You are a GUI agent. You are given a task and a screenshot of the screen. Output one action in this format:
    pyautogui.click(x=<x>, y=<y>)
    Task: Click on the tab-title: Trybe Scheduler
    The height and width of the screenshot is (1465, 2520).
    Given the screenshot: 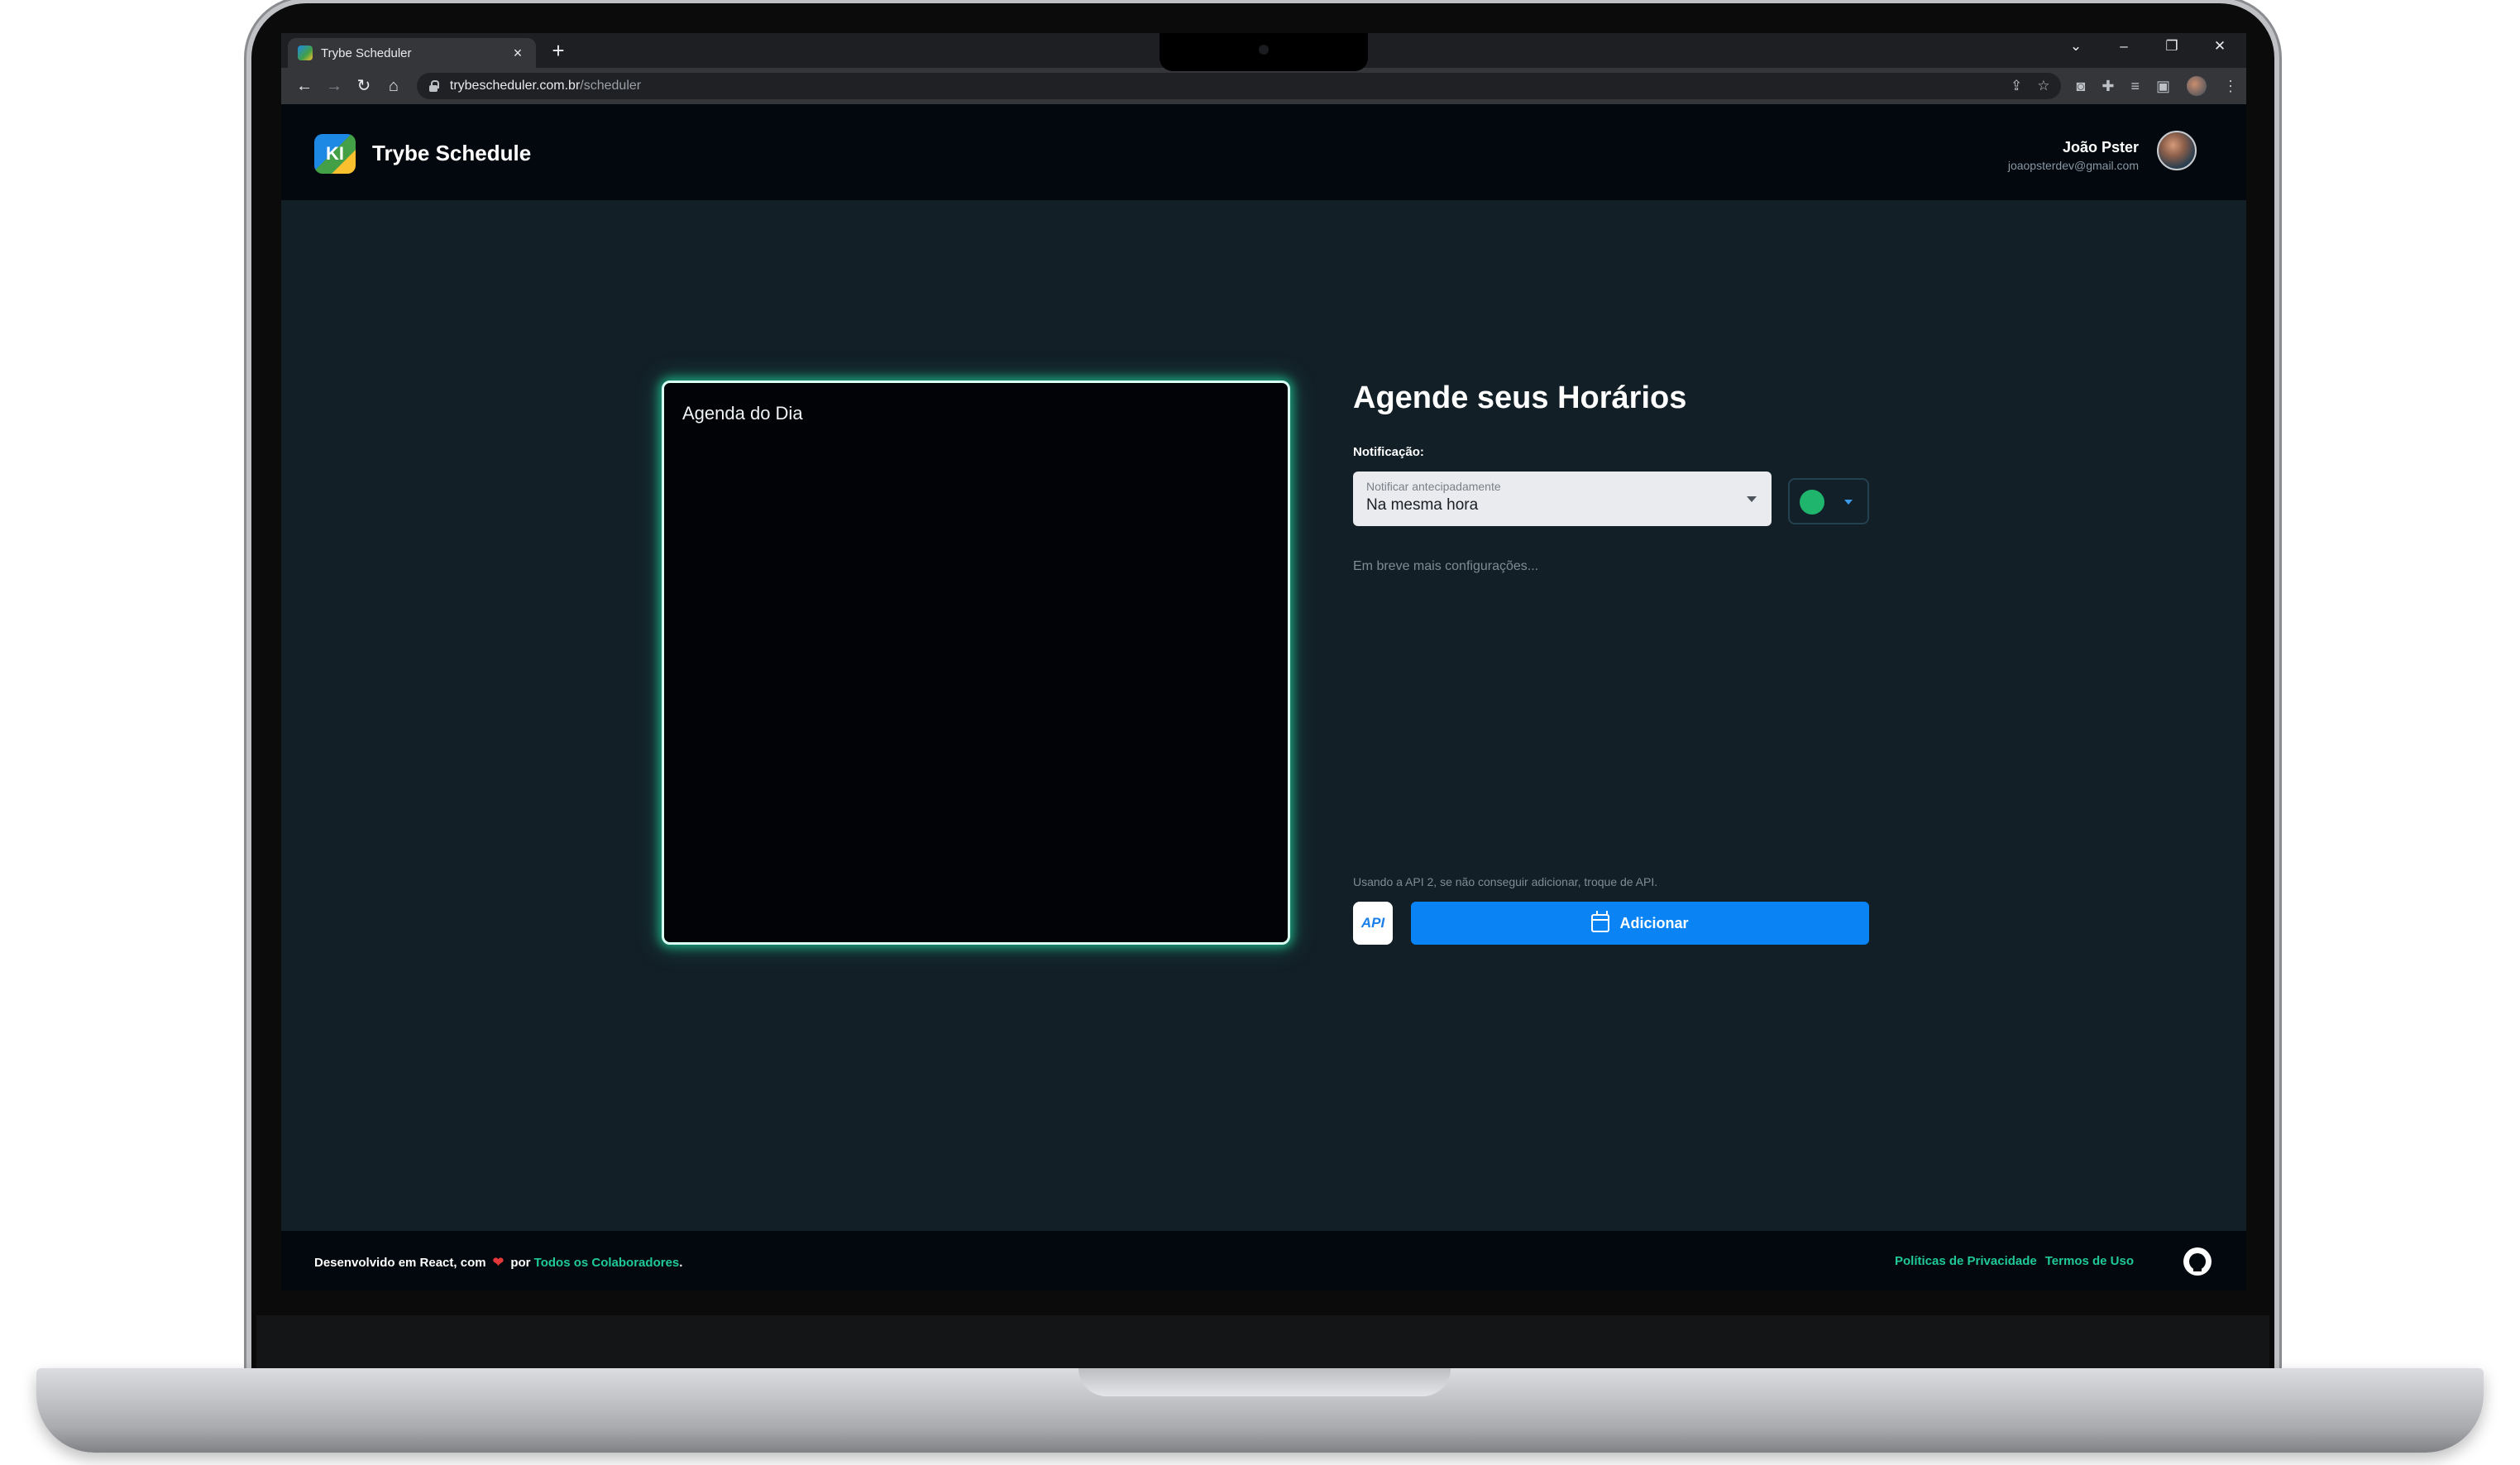 What is the action you would take?
    pyautogui.click(x=366, y=52)
    